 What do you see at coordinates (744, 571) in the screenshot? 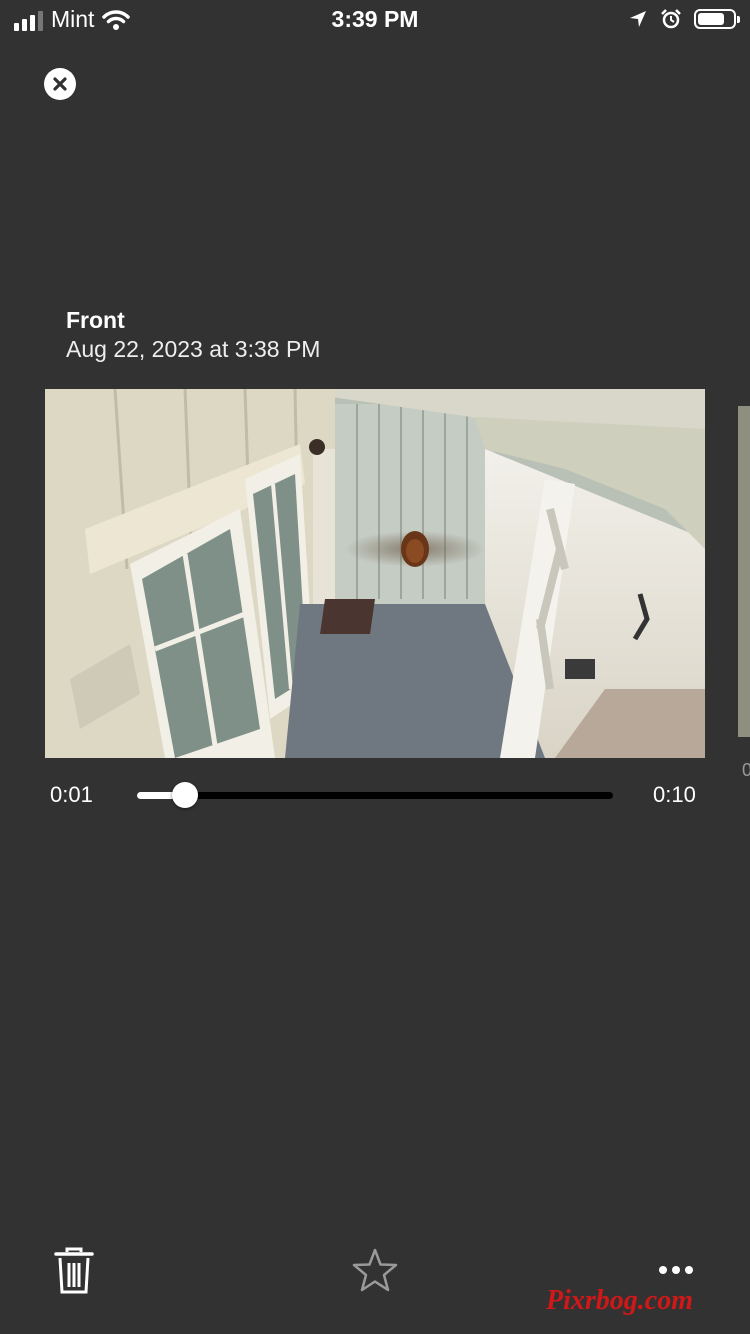
I see `next-clip-preview` at bounding box center [744, 571].